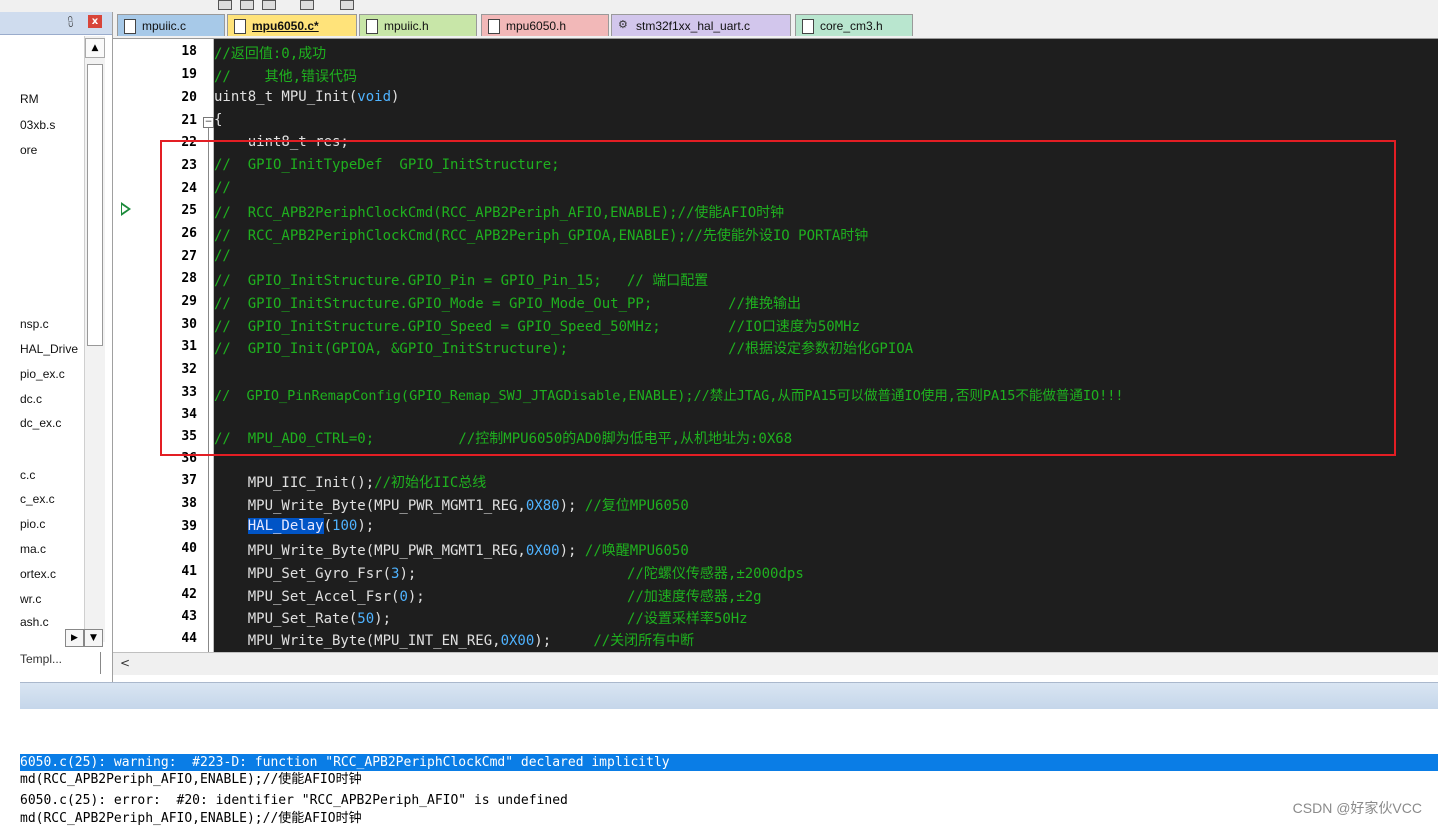 The height and width of the screenshot is (827, 1438). I want to click on scroll-thumb, so click(95, 205).